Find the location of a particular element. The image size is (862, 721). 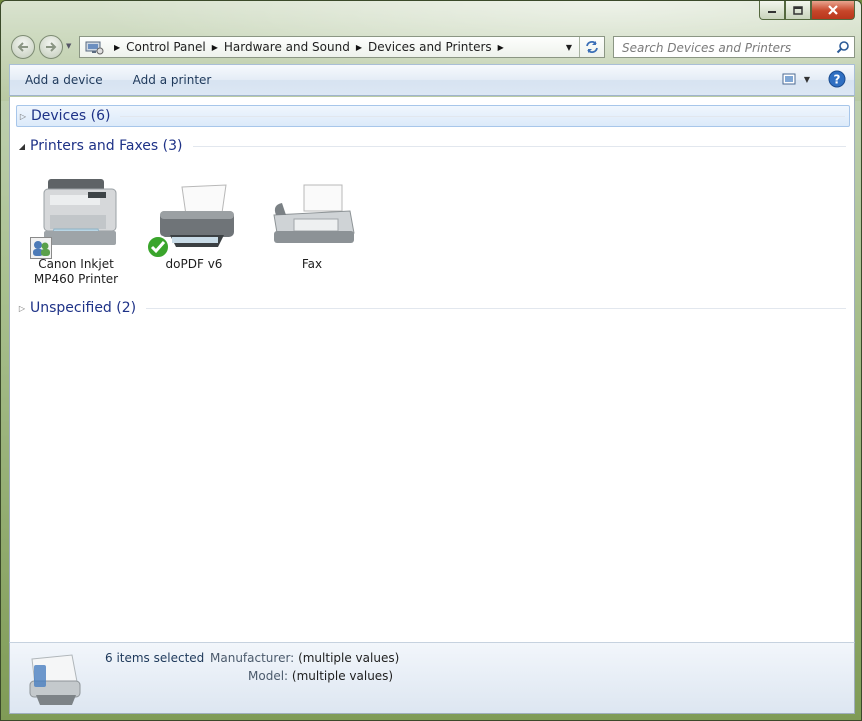

maximize-button is located at coordinates (798, 10).